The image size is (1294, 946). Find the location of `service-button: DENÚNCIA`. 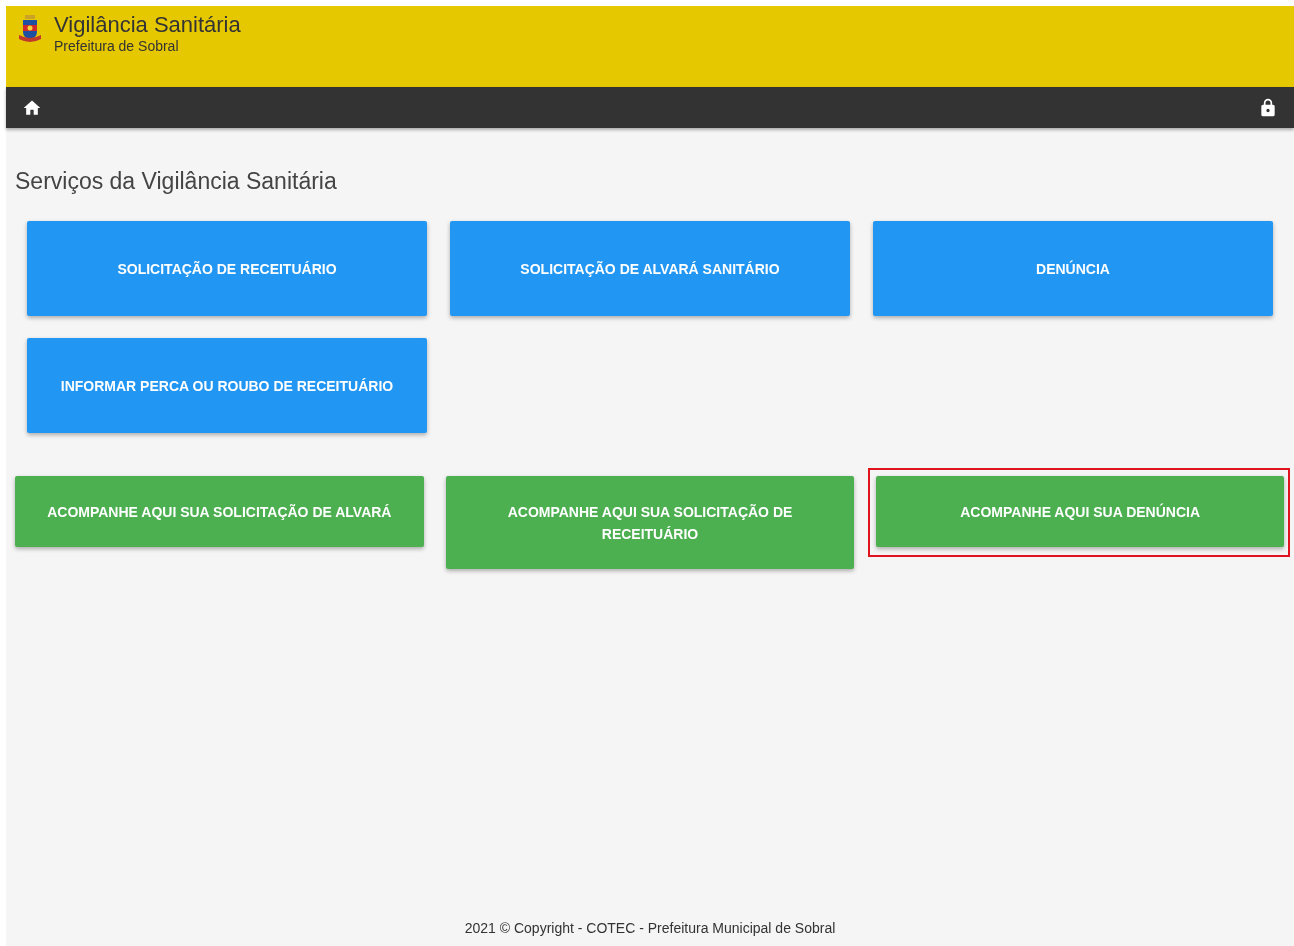

service-button: DENÚNCIA is located at coordinates (1073, 268).